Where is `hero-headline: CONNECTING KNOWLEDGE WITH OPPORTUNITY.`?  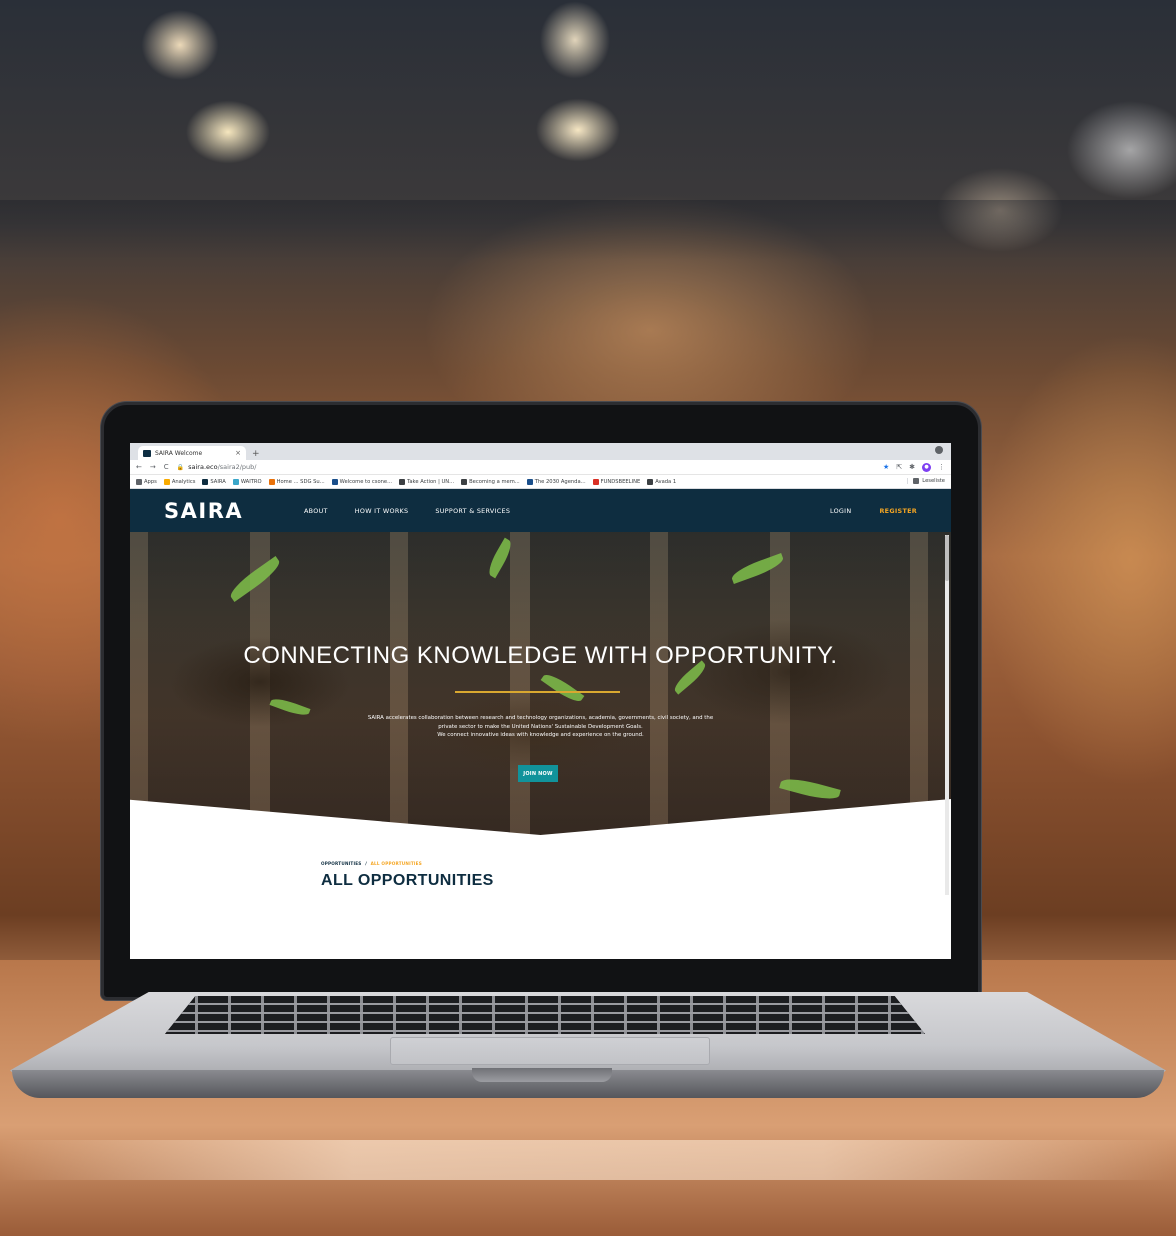 hero-headline: CONNECTING KNOWLEDGE WITH OPPORTUNITY. is located at coordinates (540, 655).